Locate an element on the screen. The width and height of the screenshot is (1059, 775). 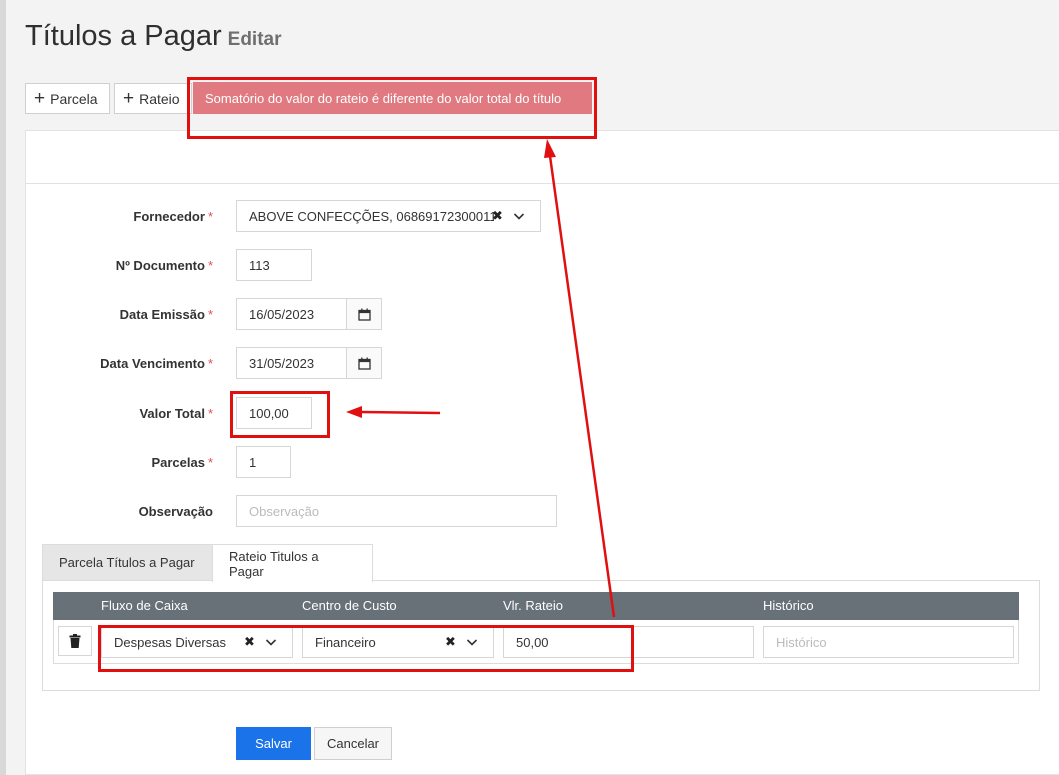
fornecedor-select: ABOVE CONFECÇÕES, 06869172300011​8 ✖ is located at coordinates (388, 216).